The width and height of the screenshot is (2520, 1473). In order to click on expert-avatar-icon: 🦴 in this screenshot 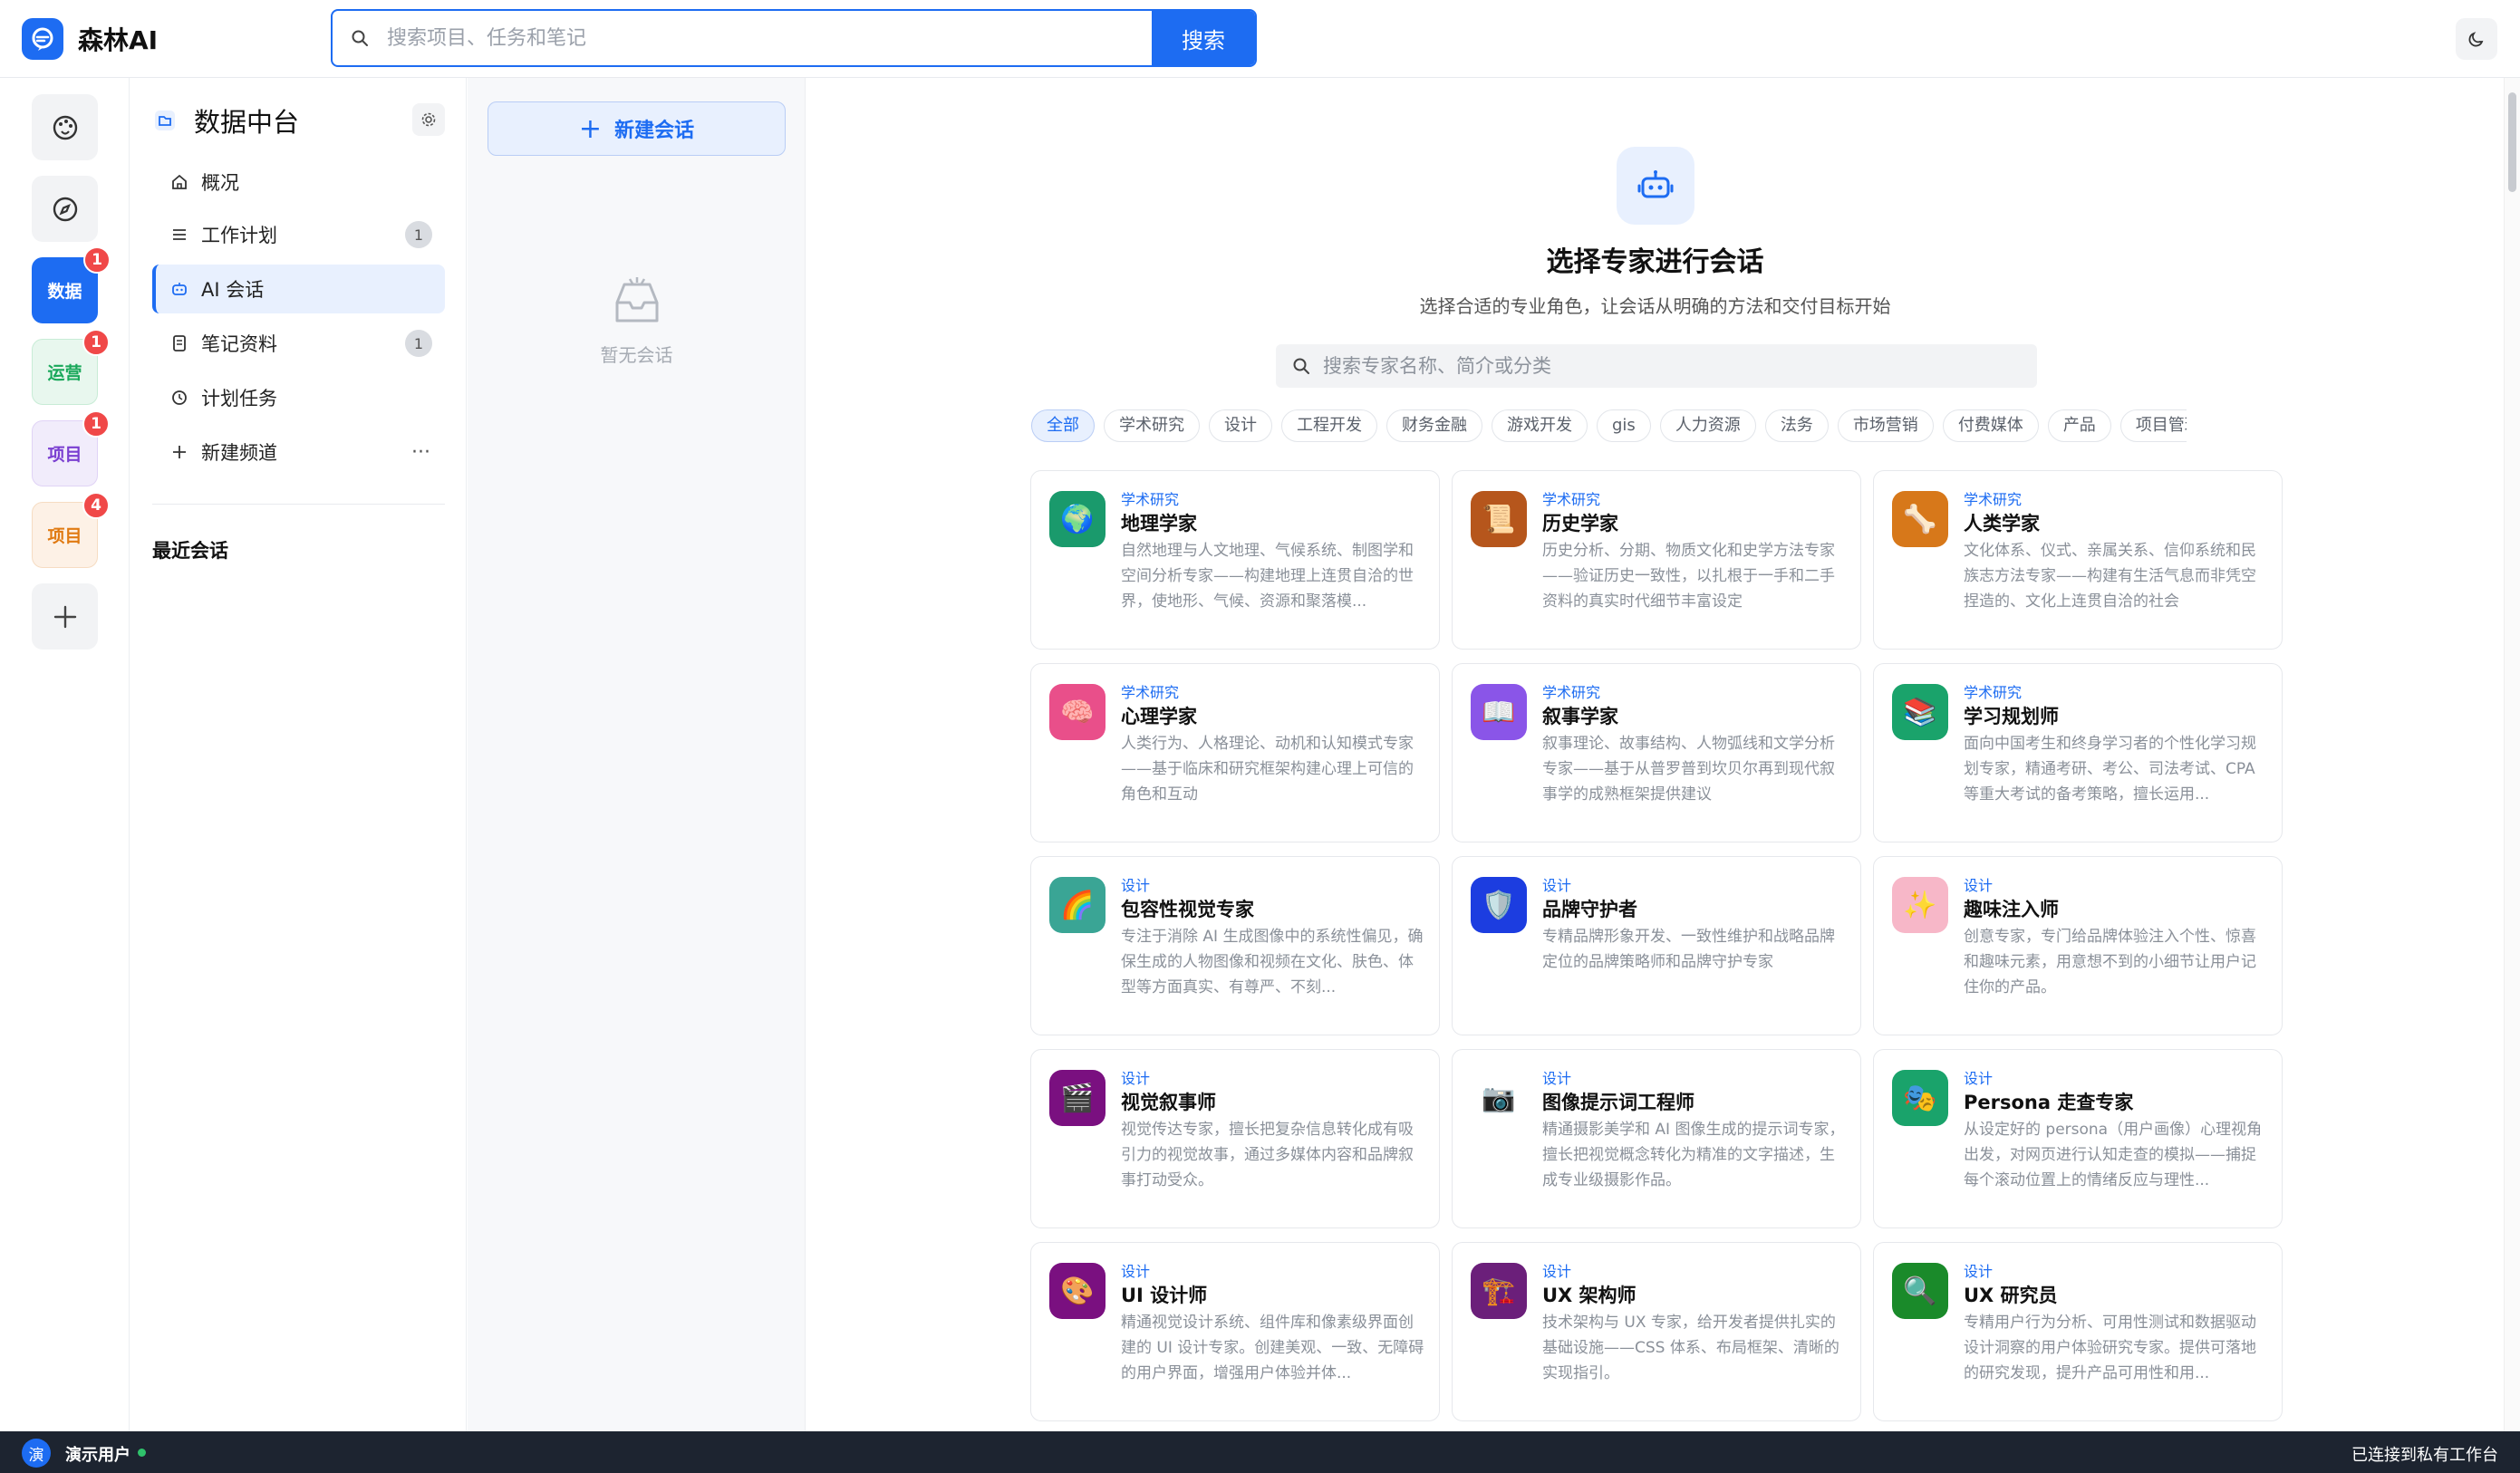, I will do `click(1920, 519)`.